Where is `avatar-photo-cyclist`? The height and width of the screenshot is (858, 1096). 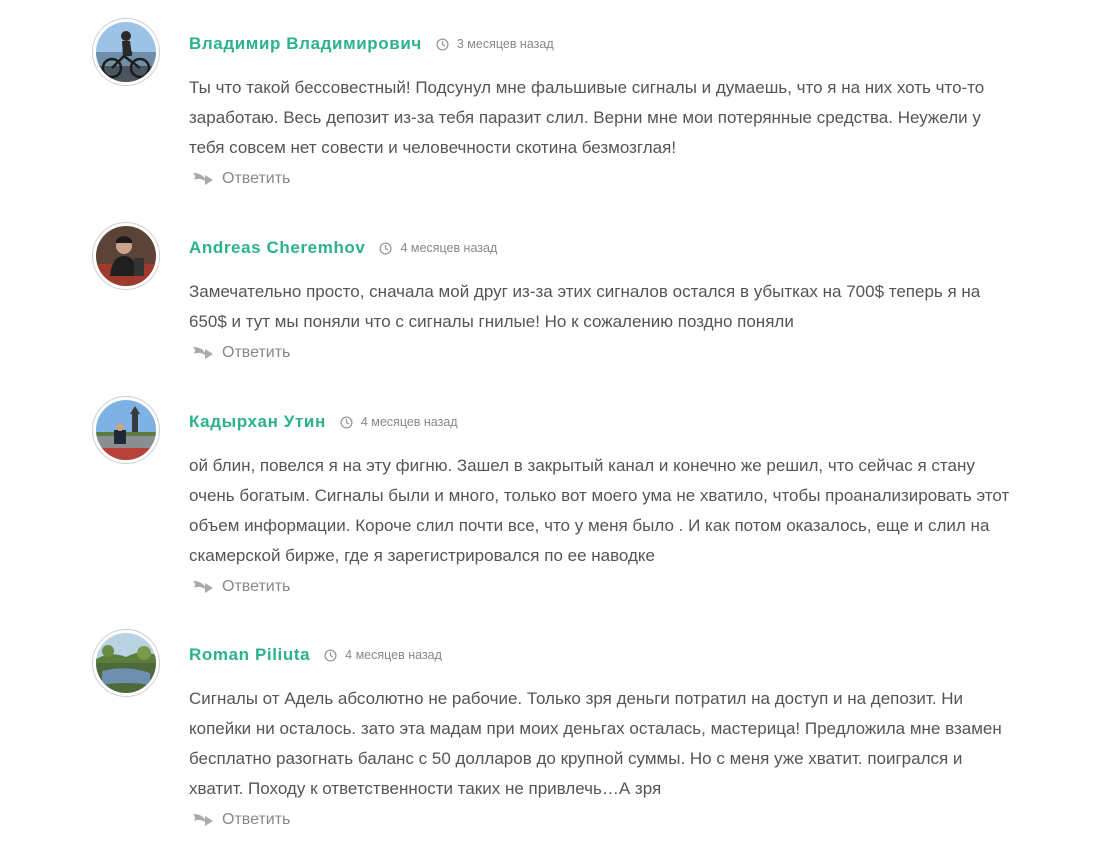
avatar-photo-cyclist is located at coordinates (126, 52).